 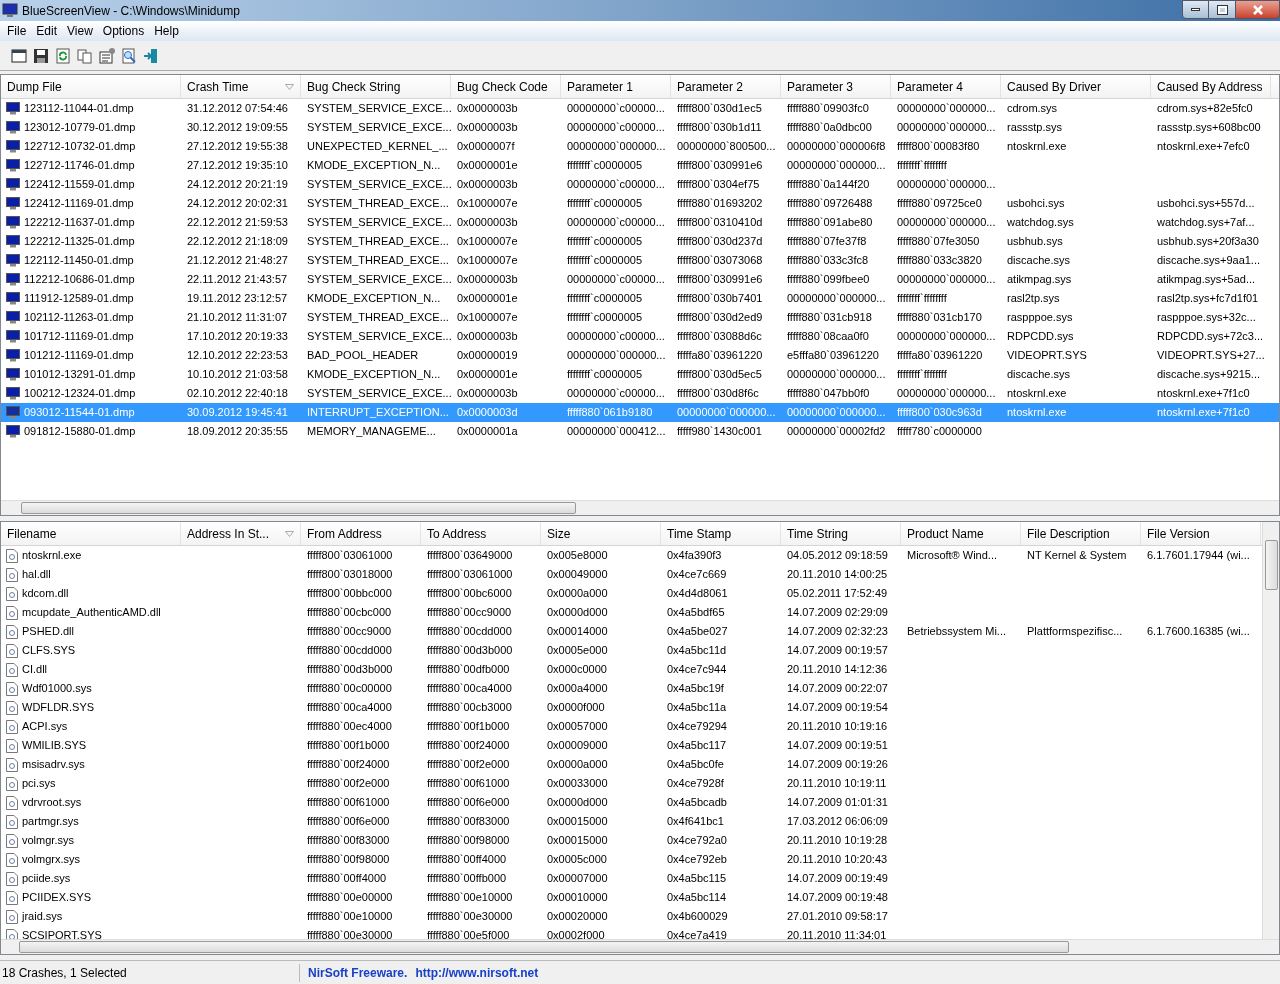 I want to click on column-header: Parameter 3, so click(x=836, y=86).